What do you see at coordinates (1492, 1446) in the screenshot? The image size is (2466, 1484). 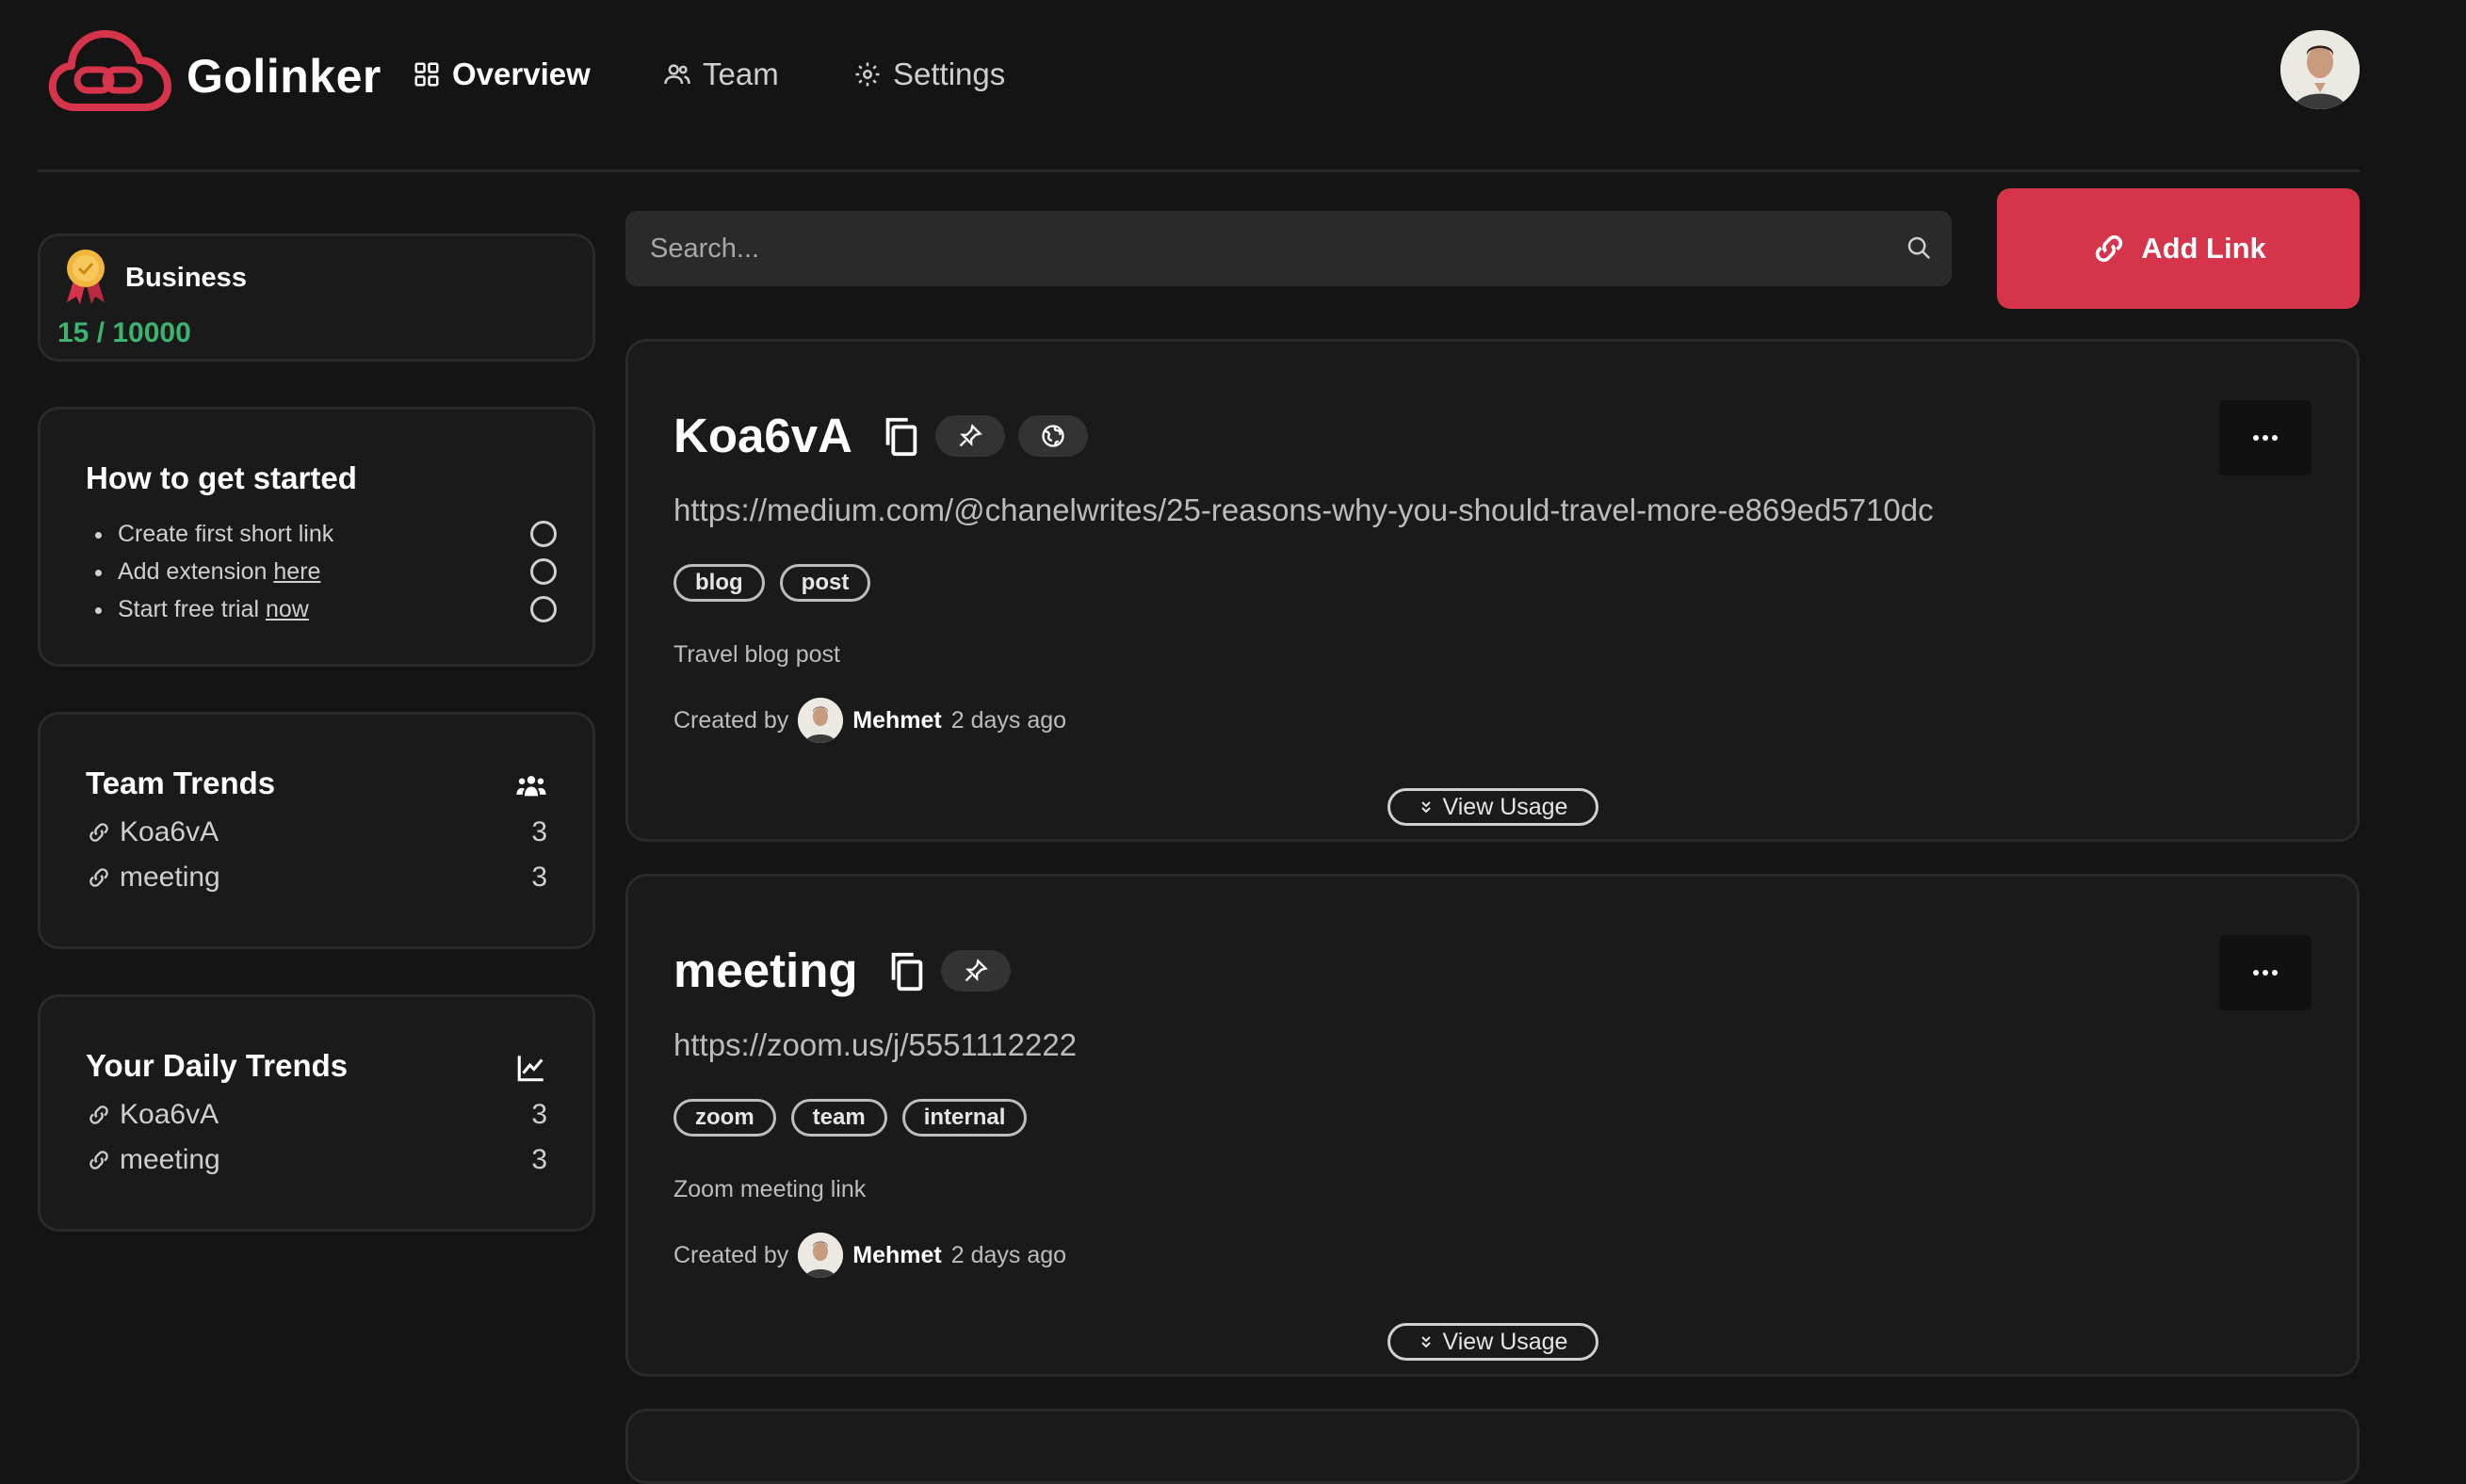 I see `link-card-partial` at bounding box center [1492, 1446].